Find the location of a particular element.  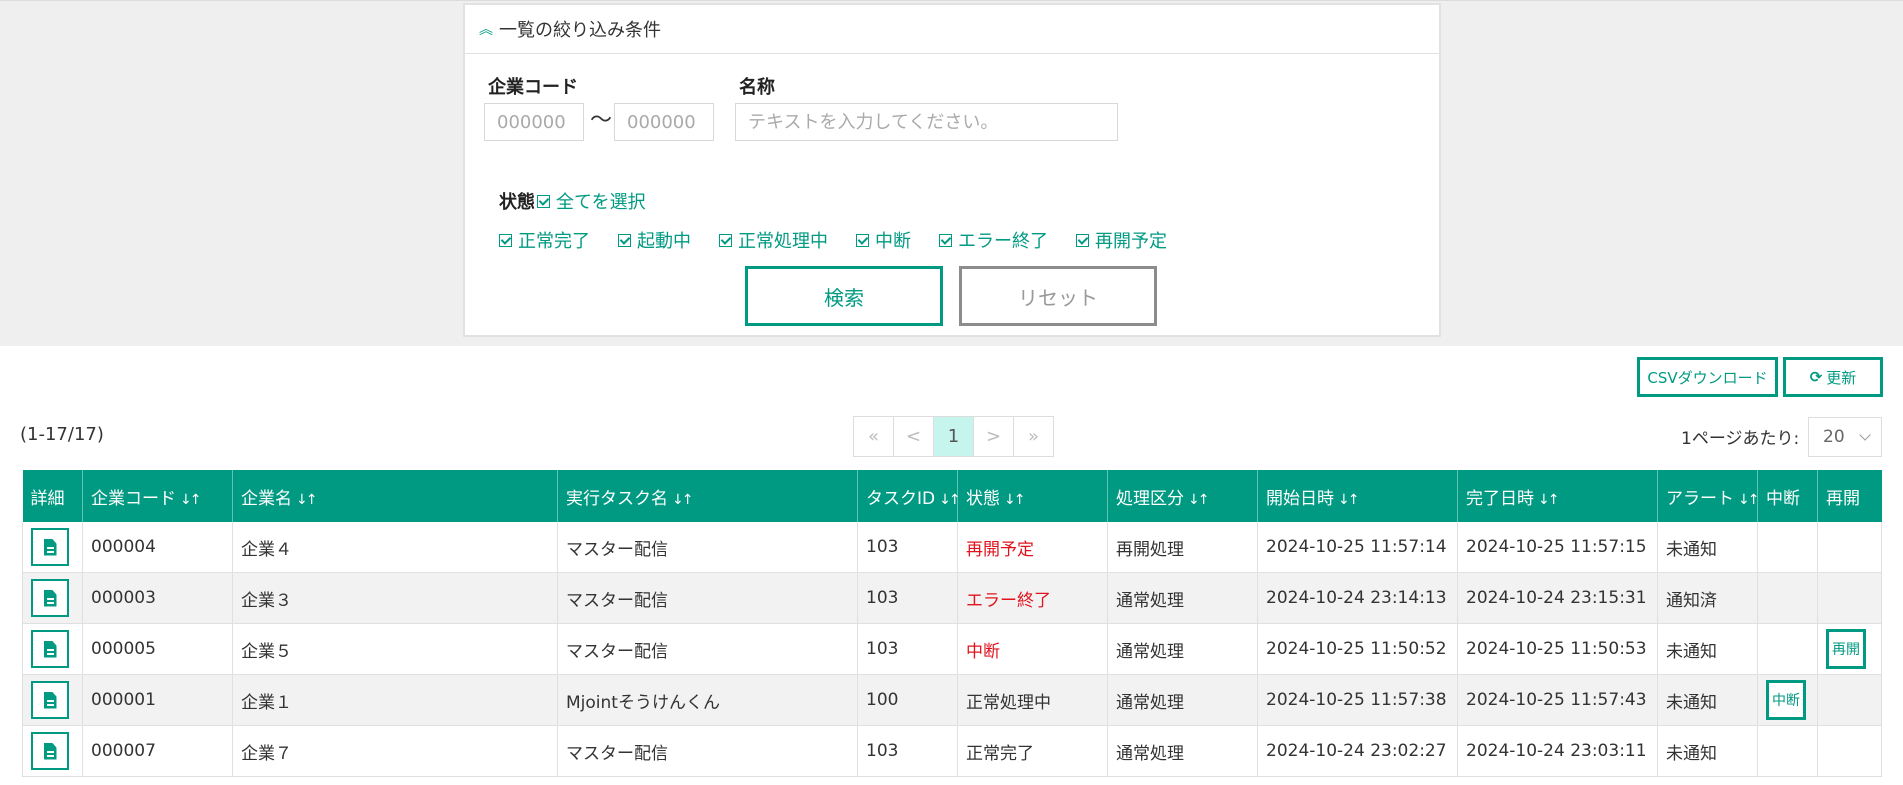

pause-button: 中断 is located at coordinates (1786, 700).